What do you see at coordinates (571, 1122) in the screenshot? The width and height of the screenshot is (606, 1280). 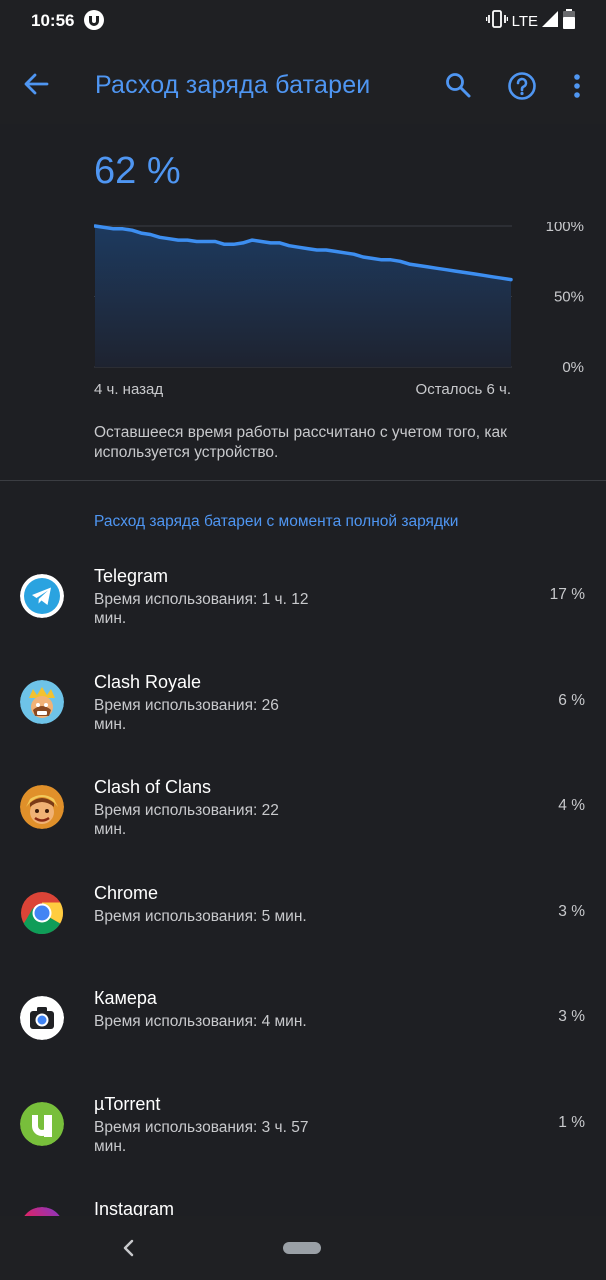 I see `app-battery-percent: 1 %` at bounding box center [571, 1122].